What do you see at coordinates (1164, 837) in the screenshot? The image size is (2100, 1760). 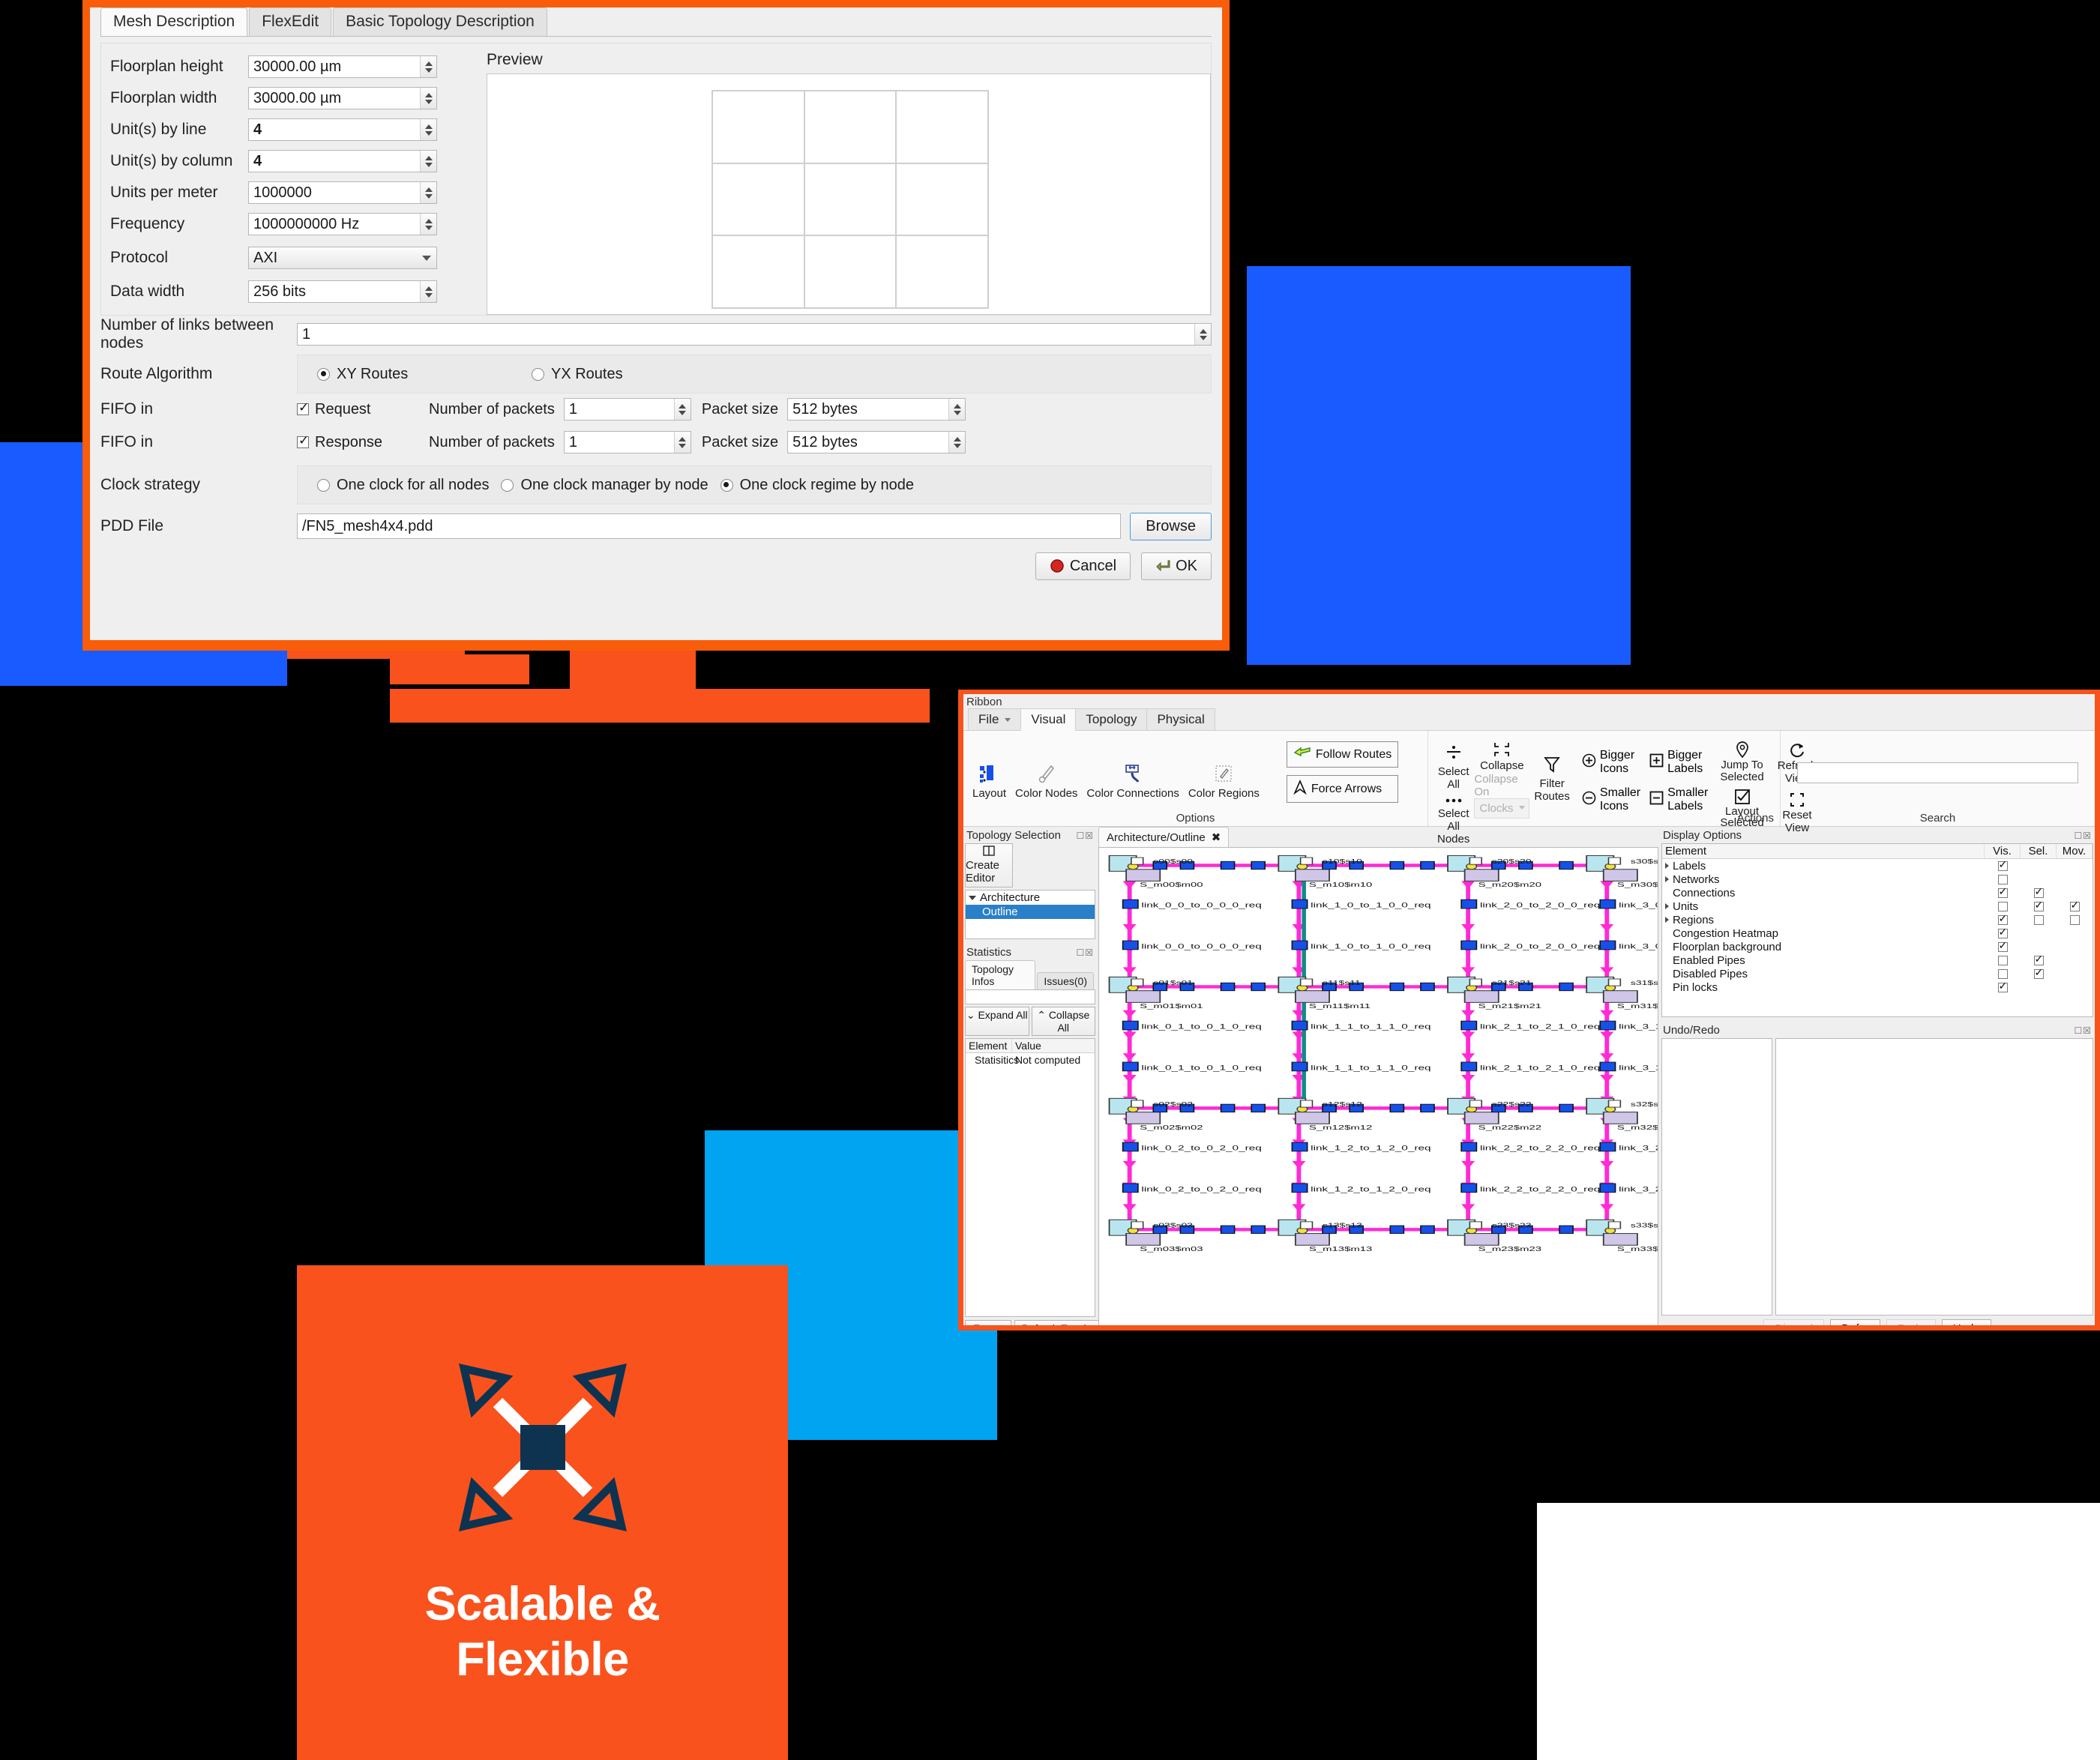 I see `tab-architecture-outline: Architecture/Outline ✖` at bounding box center [1164, 837].